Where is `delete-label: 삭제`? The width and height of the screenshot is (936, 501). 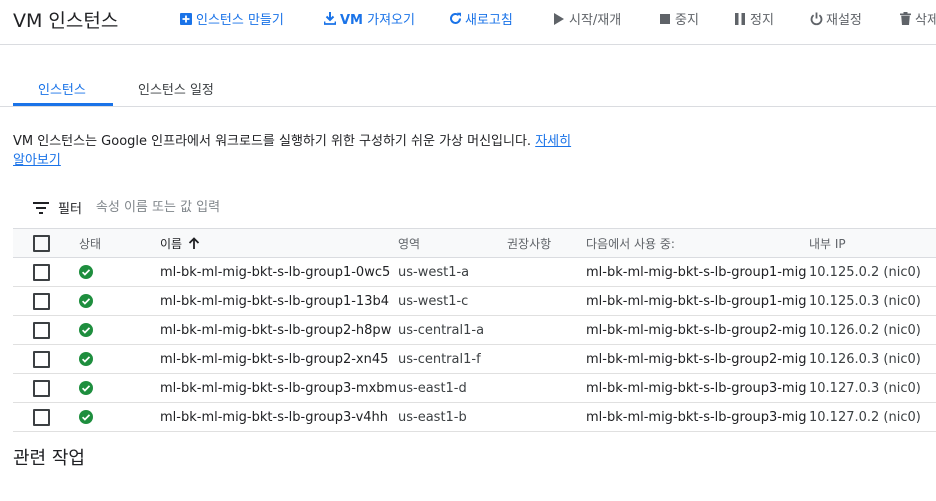 delete-label: 삭제 is located at coordinates (925, 20).